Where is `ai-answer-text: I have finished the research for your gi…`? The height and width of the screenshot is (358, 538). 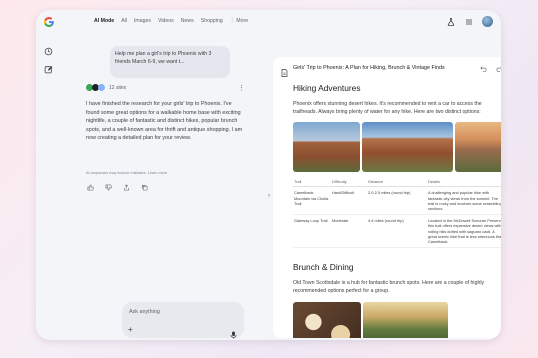
ai-answer-text: I have finished the research for your gi… is located at coordinates (164, 121).